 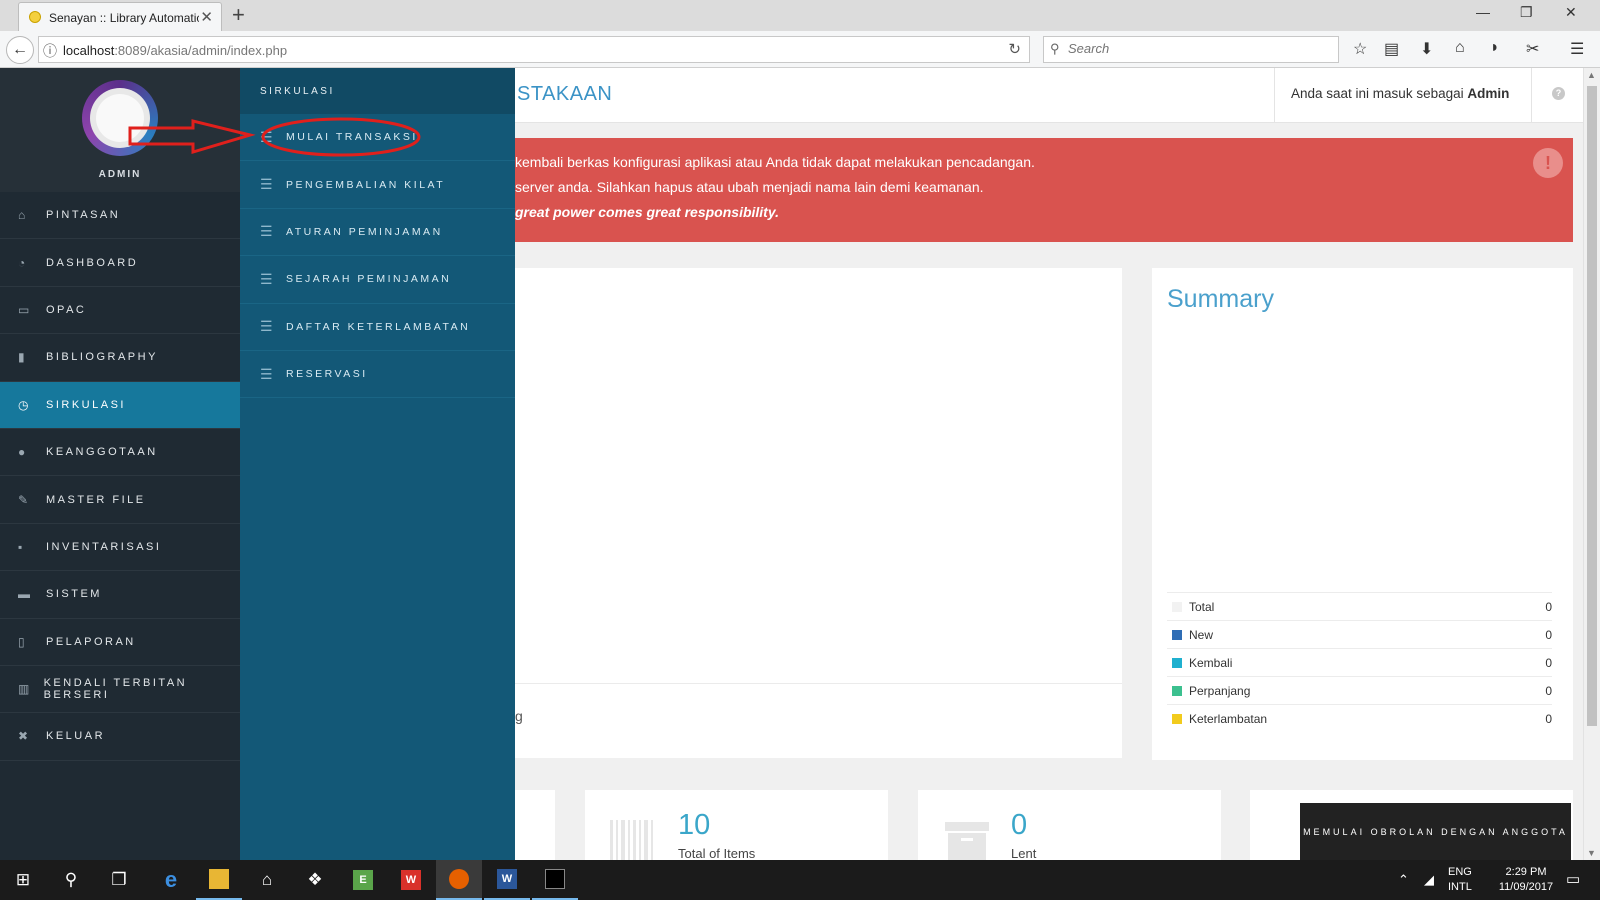 What do you see at coordinates (120, 642) in the screenshot?
I see `sidebar-item-pelaporan: ▯ PELAPORAN` at bounding box center [120, 642].